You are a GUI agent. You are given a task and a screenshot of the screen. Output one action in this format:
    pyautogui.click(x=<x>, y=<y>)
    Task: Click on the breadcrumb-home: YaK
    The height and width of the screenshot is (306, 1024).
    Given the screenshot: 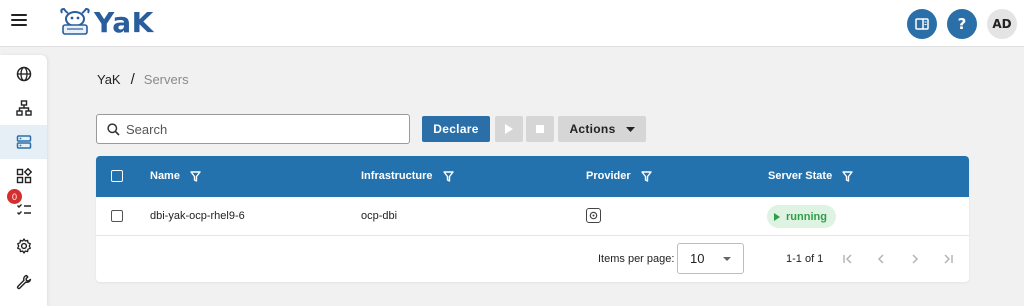 What is the action you would take?
    pyautogui.click(x=109, y=79)
    